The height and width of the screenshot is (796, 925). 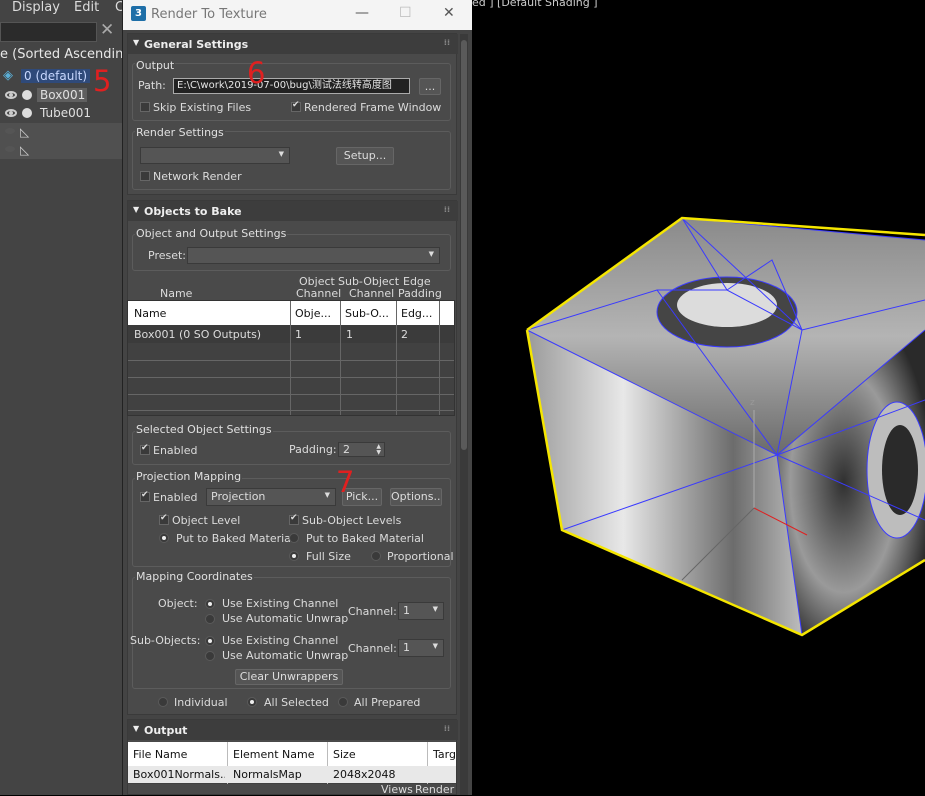 I want to click on preset-dropdown: ▼, so click(x=313, y=255).